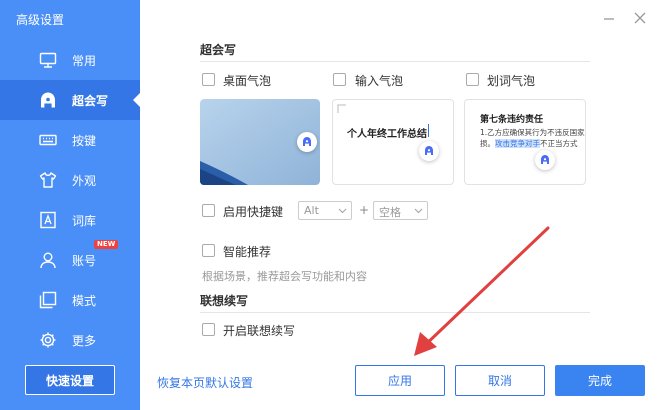 This screenshot has width=660, height=410. I want to click on sidebar-item-label: 词库, so click(84, 221).